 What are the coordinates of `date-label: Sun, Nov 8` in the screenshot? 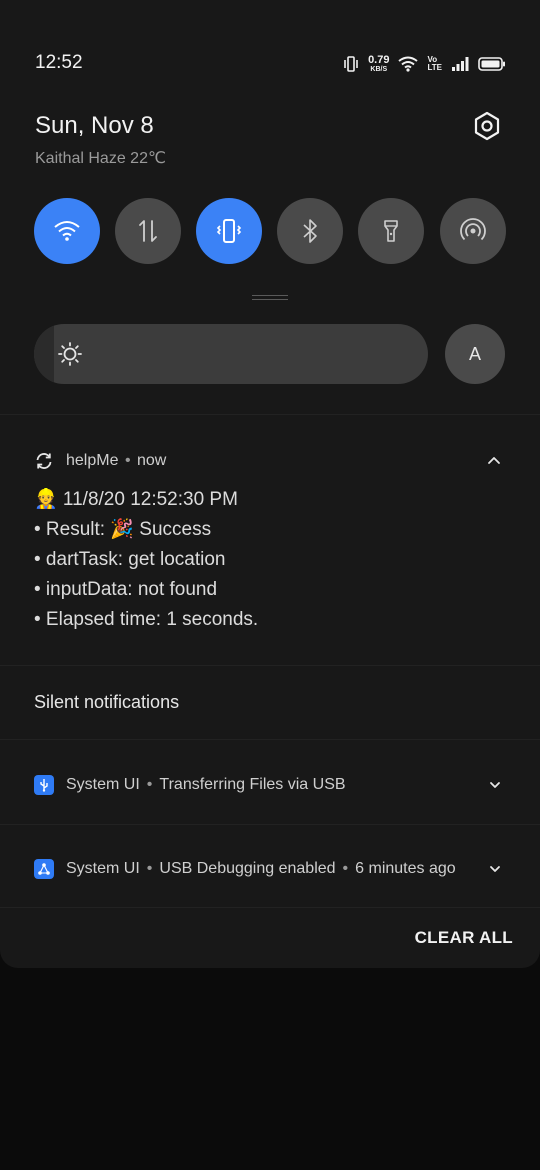 It's located at (94, 125).